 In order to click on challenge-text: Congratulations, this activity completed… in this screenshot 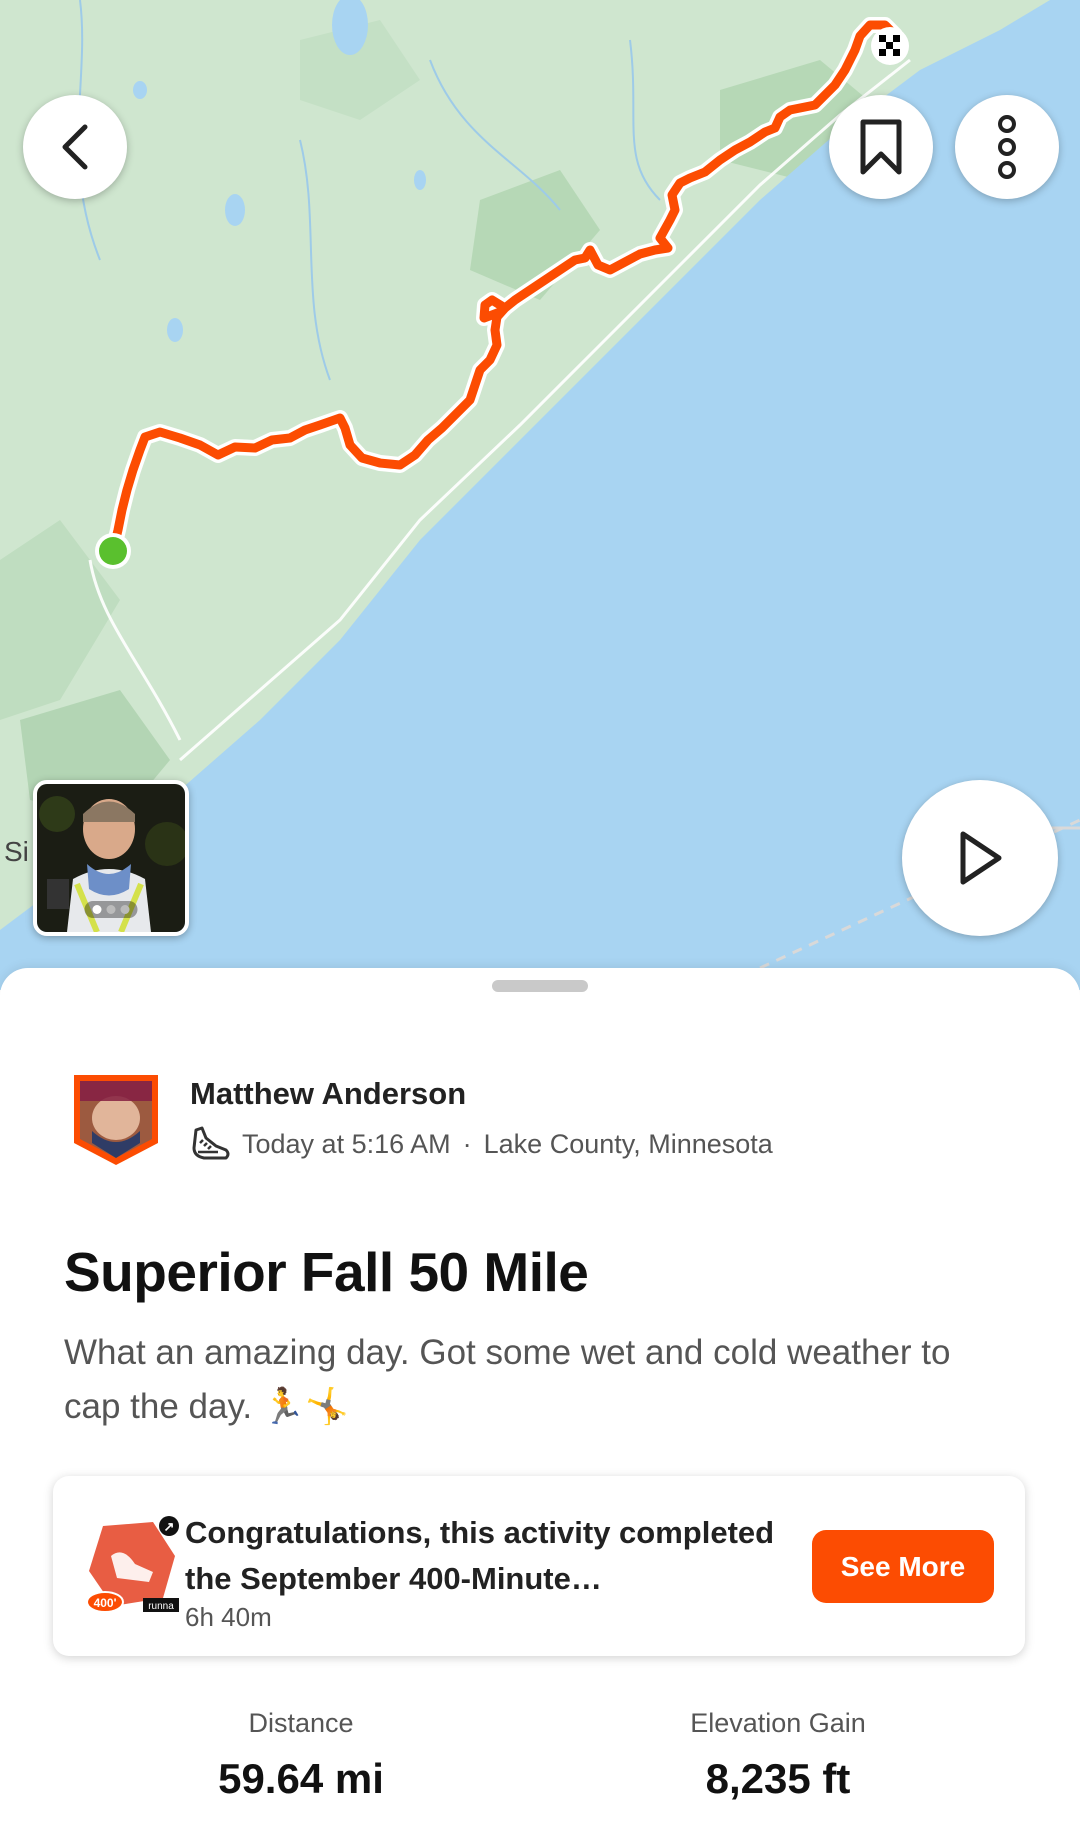, I will do `click(495, 1571)`.